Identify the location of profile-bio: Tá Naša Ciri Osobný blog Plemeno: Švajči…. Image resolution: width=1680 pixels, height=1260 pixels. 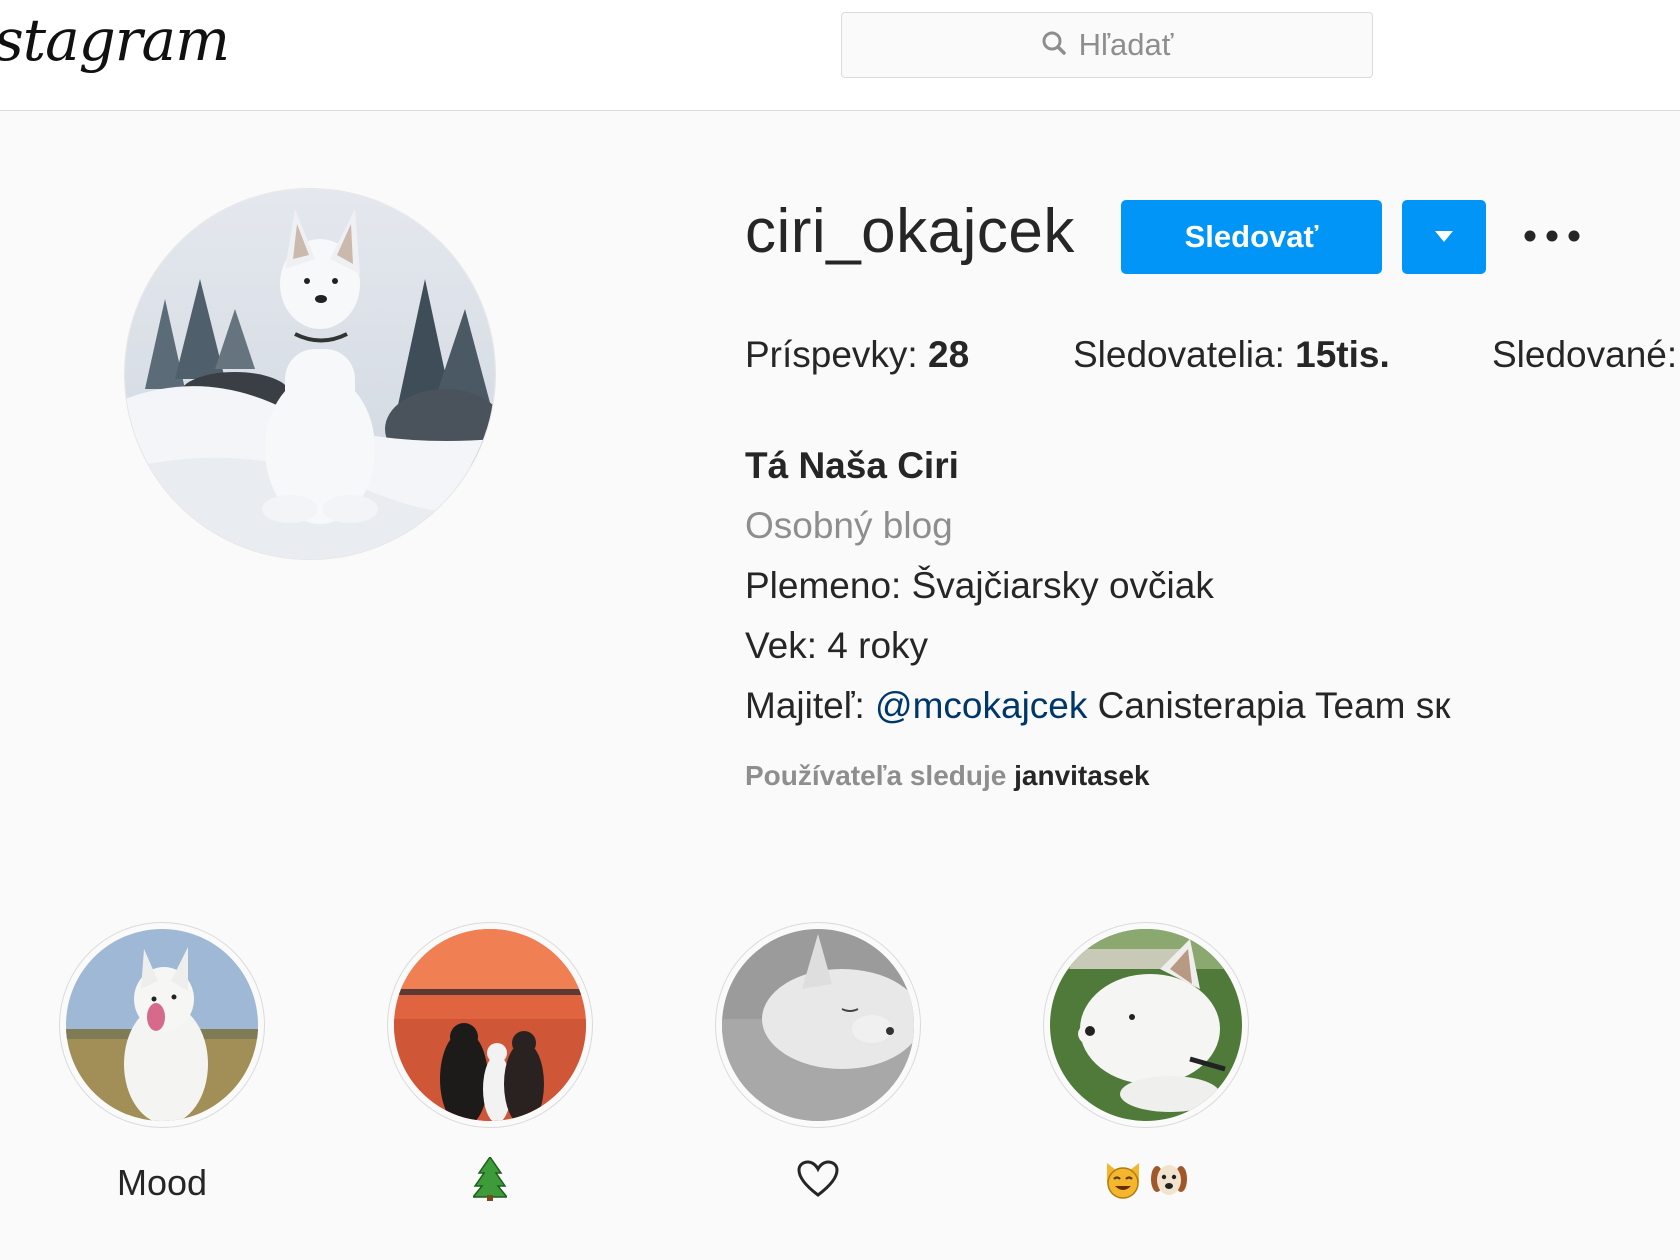
(1195, 586).